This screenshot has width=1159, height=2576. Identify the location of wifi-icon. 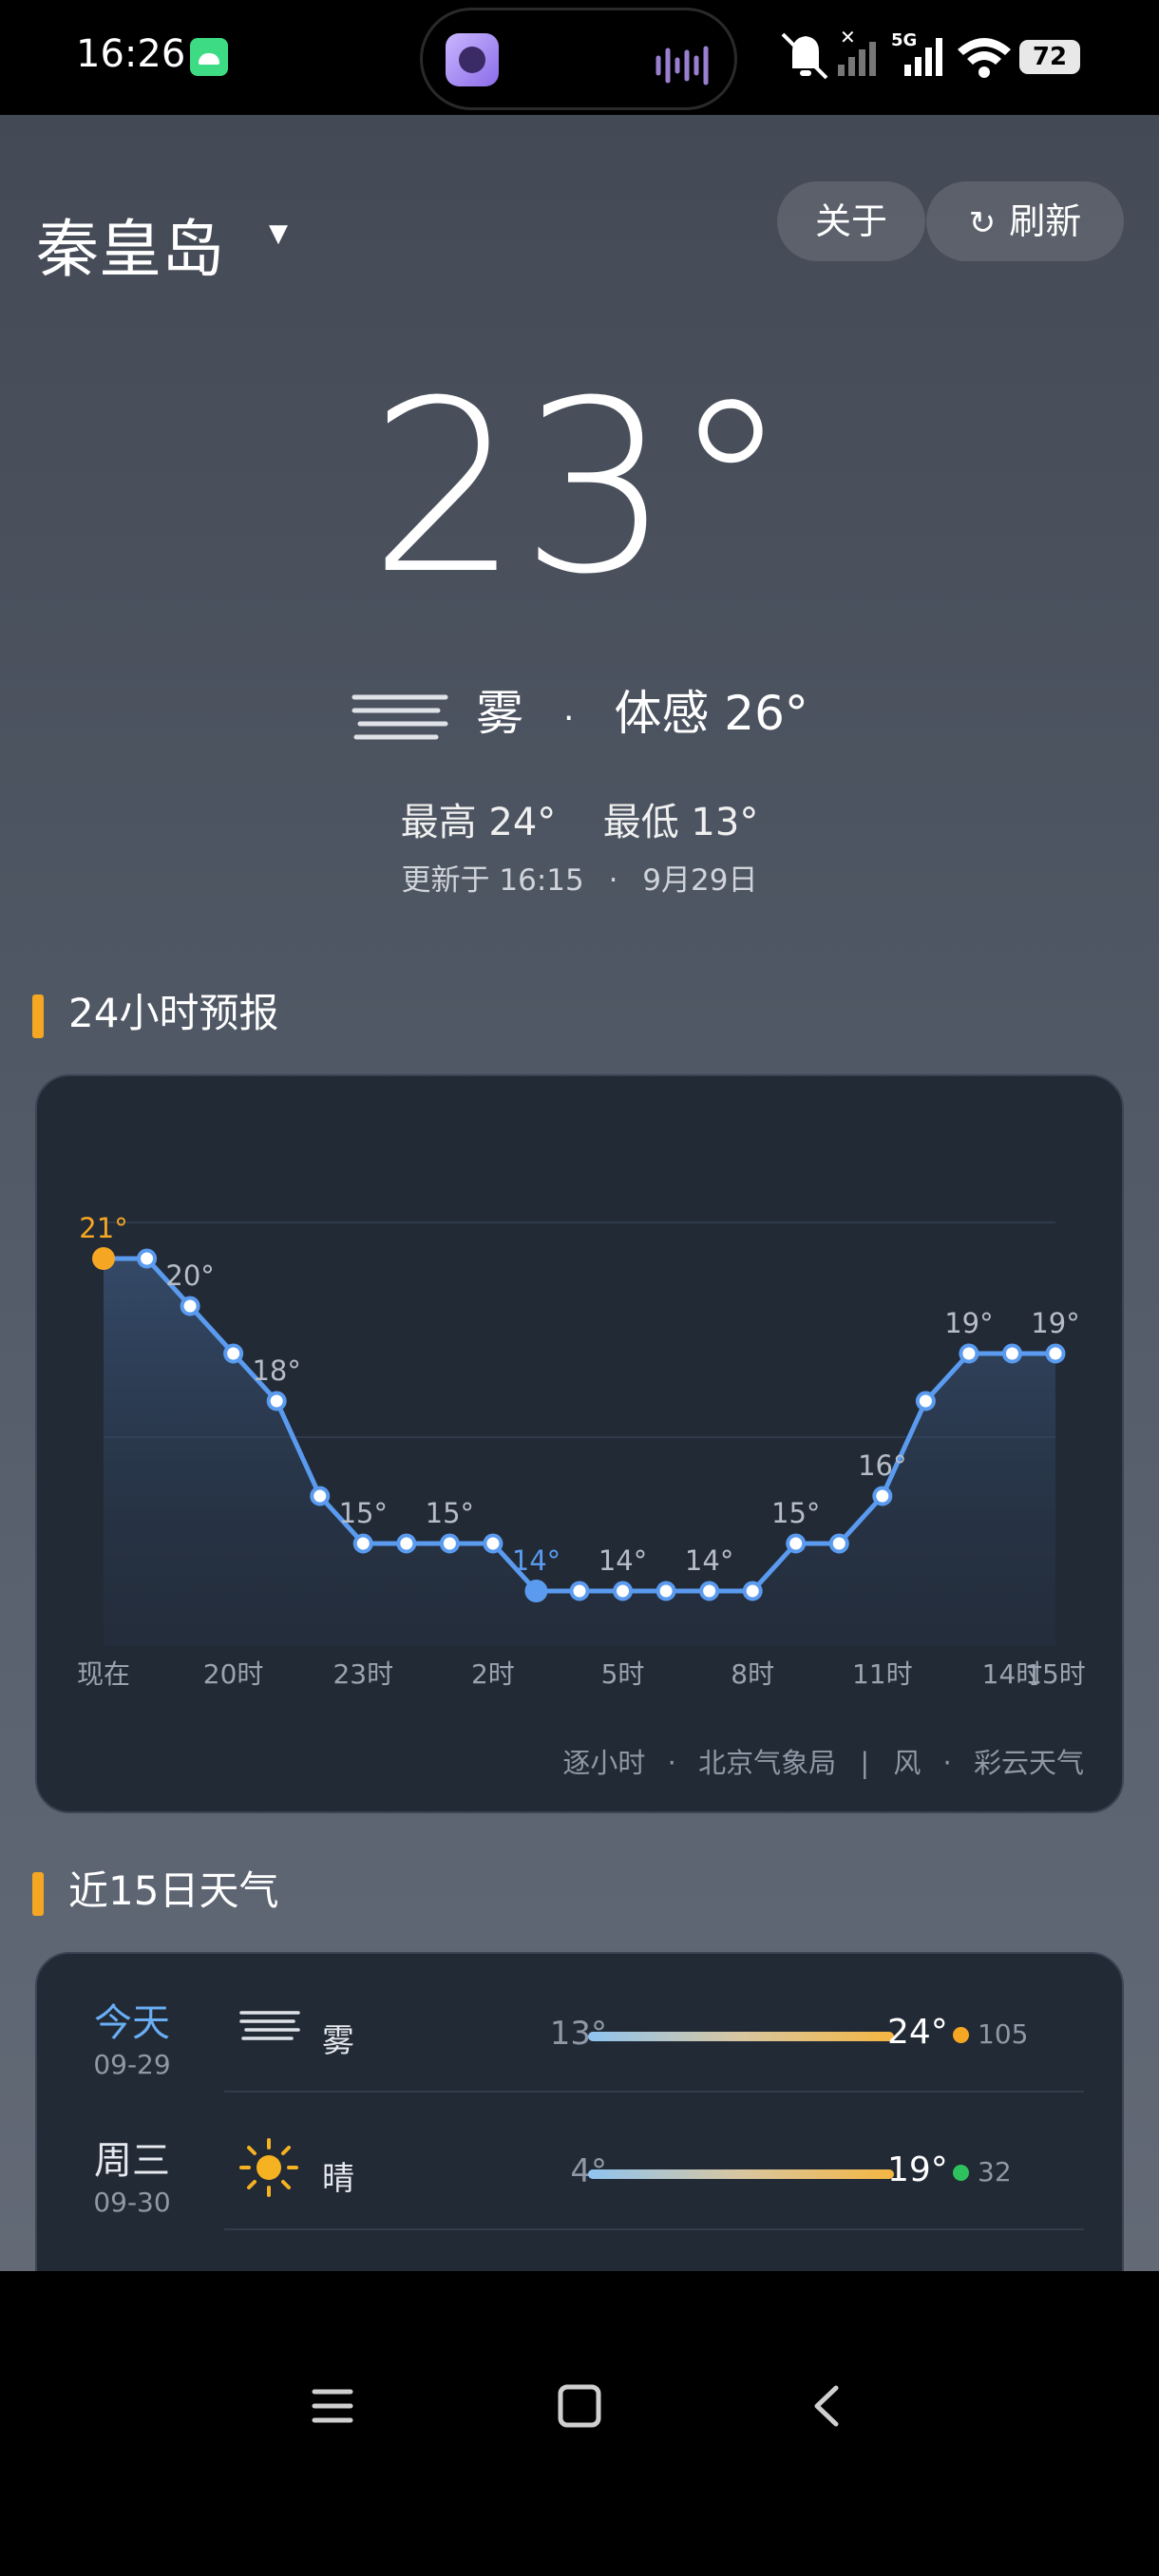
(984, 58).